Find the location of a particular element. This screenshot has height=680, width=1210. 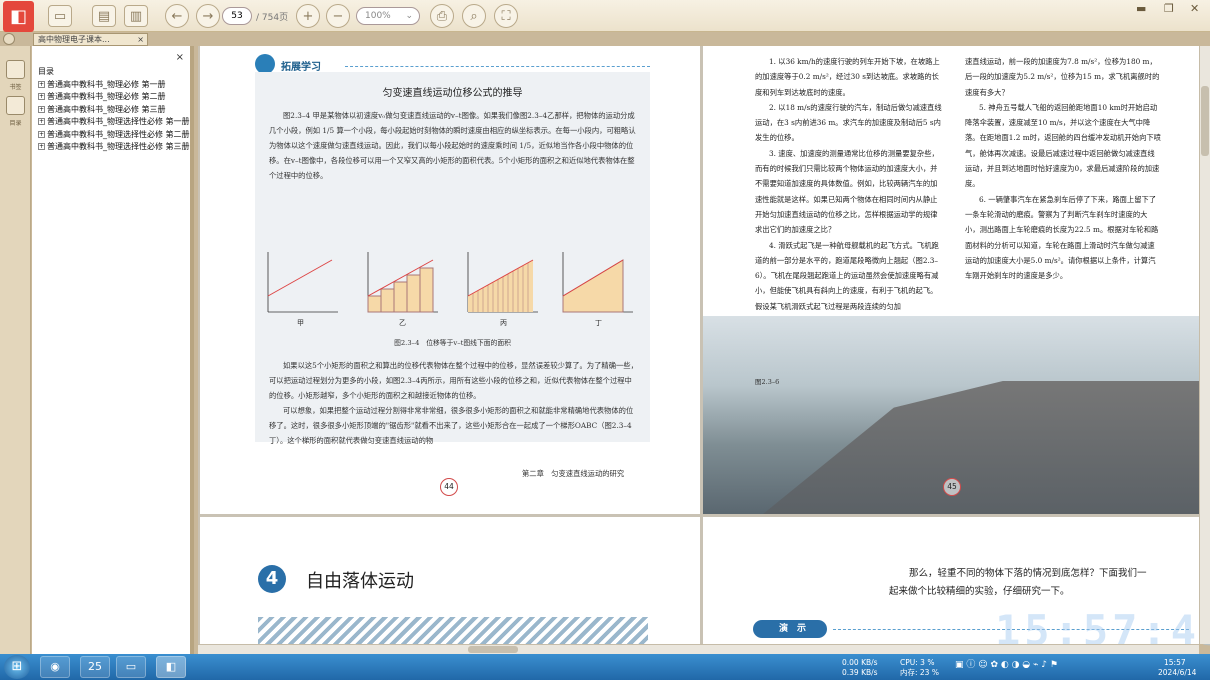

zoom-in-icon: + is located at coordinates (308, 16).